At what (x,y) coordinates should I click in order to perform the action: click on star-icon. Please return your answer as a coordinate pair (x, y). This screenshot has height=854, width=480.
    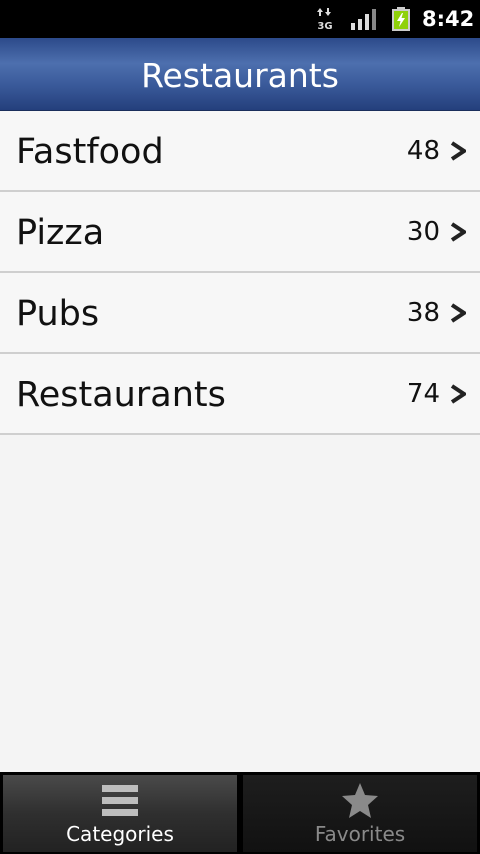
    Looking at the image, I should click on (360, 800).